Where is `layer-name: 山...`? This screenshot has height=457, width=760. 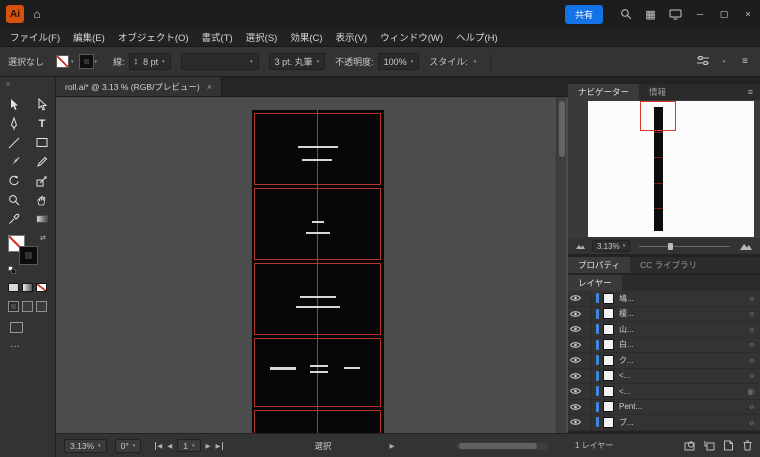
layer-name: 山... is located at coordinates (626, 329).